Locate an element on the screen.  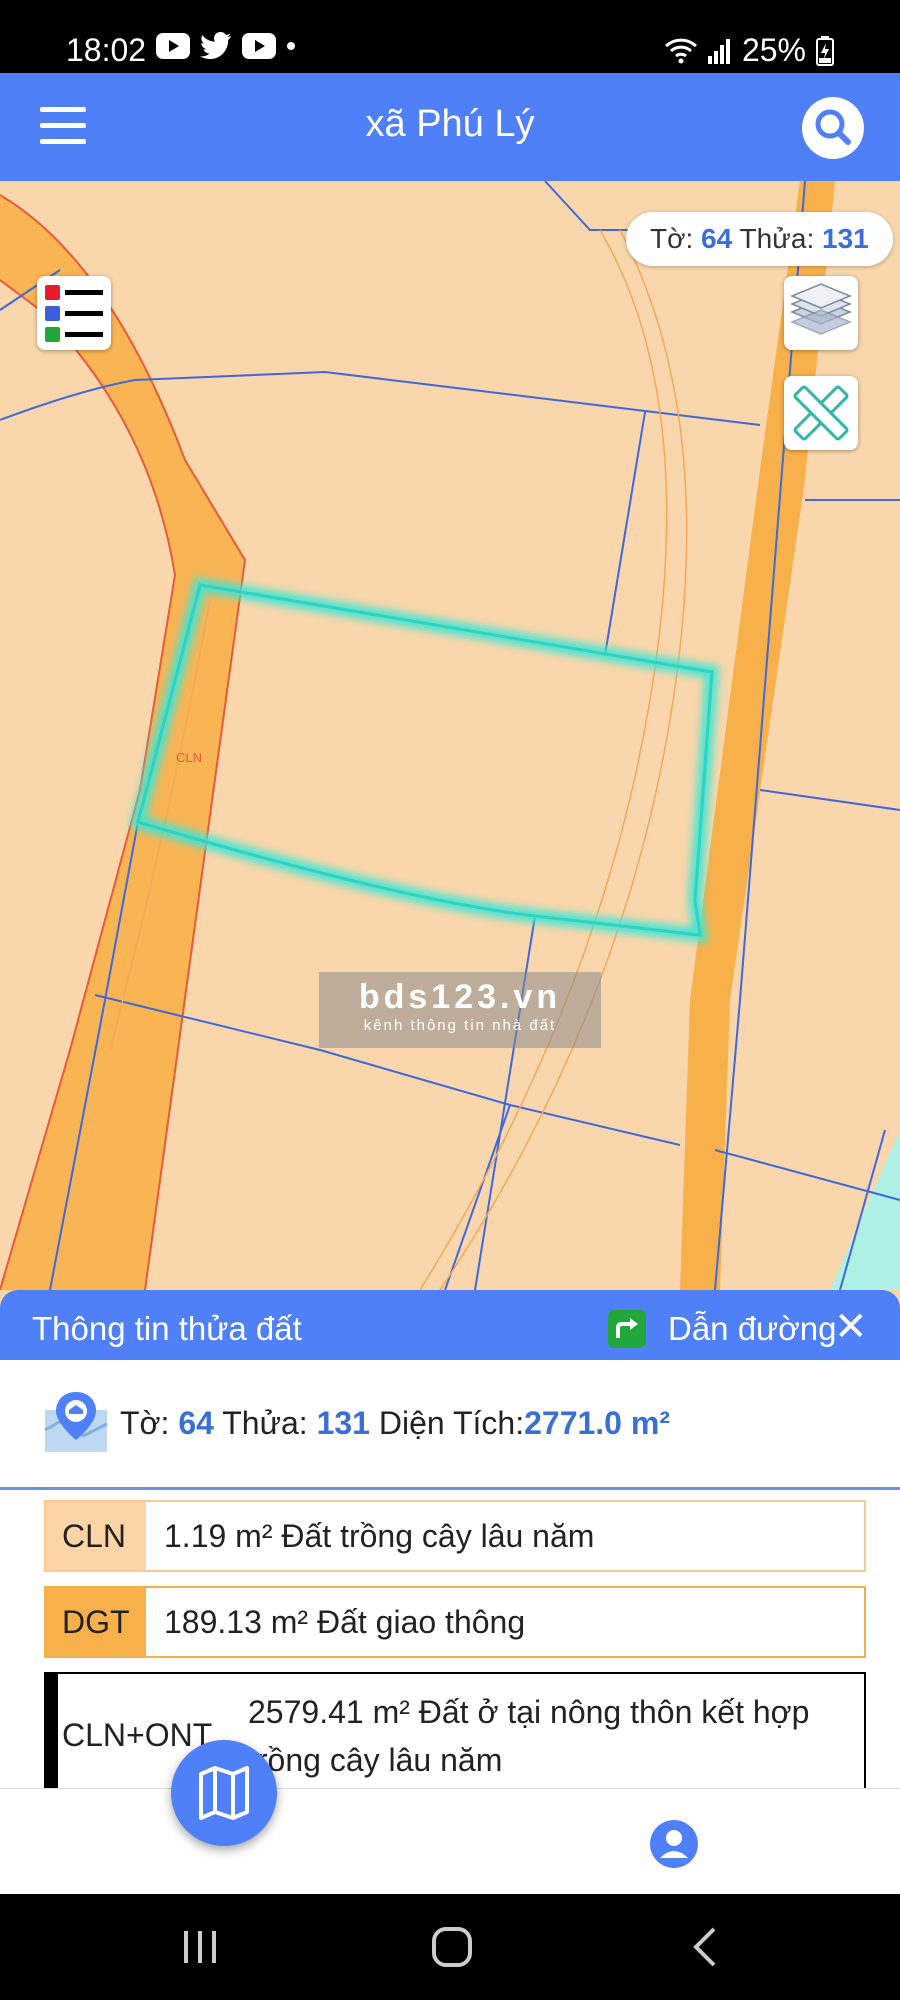
home-icon is located at coordinates (452, 1947).